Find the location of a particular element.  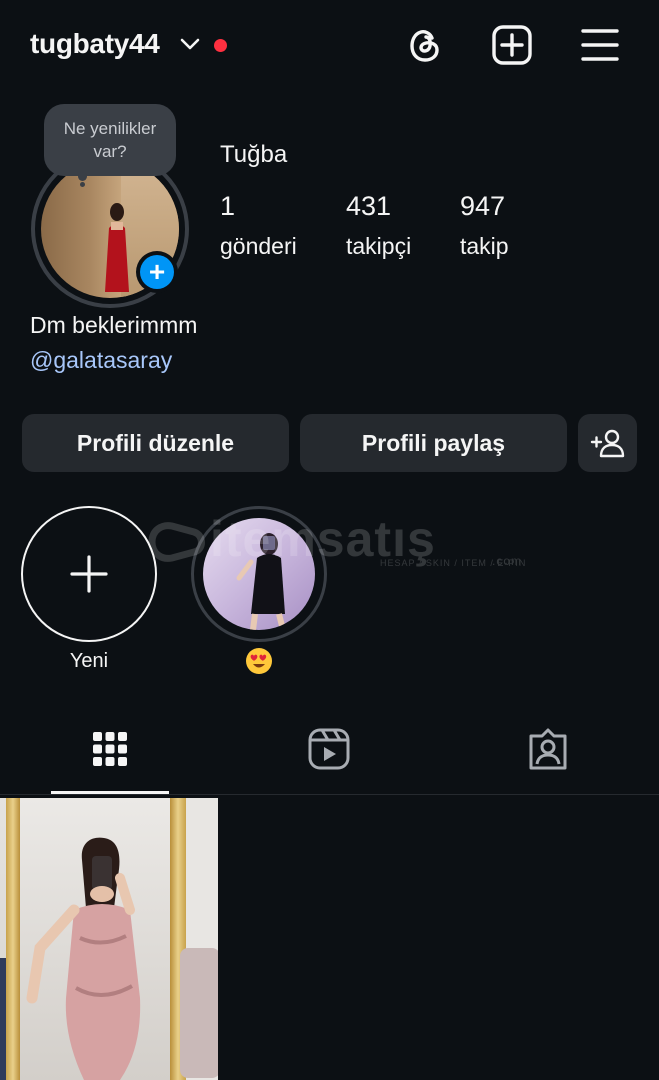

username-switcher: tugbaty44 is located at coordinates (95, 44).